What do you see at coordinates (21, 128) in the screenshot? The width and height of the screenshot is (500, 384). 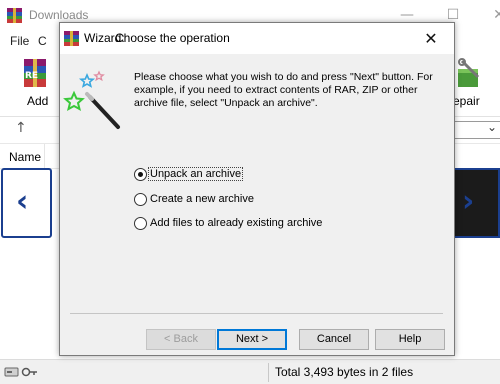 I see `up-folder-icon: ↑` at bounding box center [21, 128].